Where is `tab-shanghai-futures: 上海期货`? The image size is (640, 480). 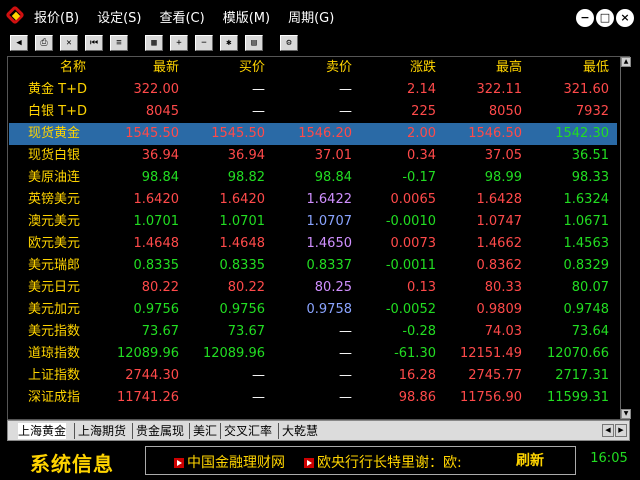
tab-shanghai-futures: 上海期货 is located at coordinates (102, 431).